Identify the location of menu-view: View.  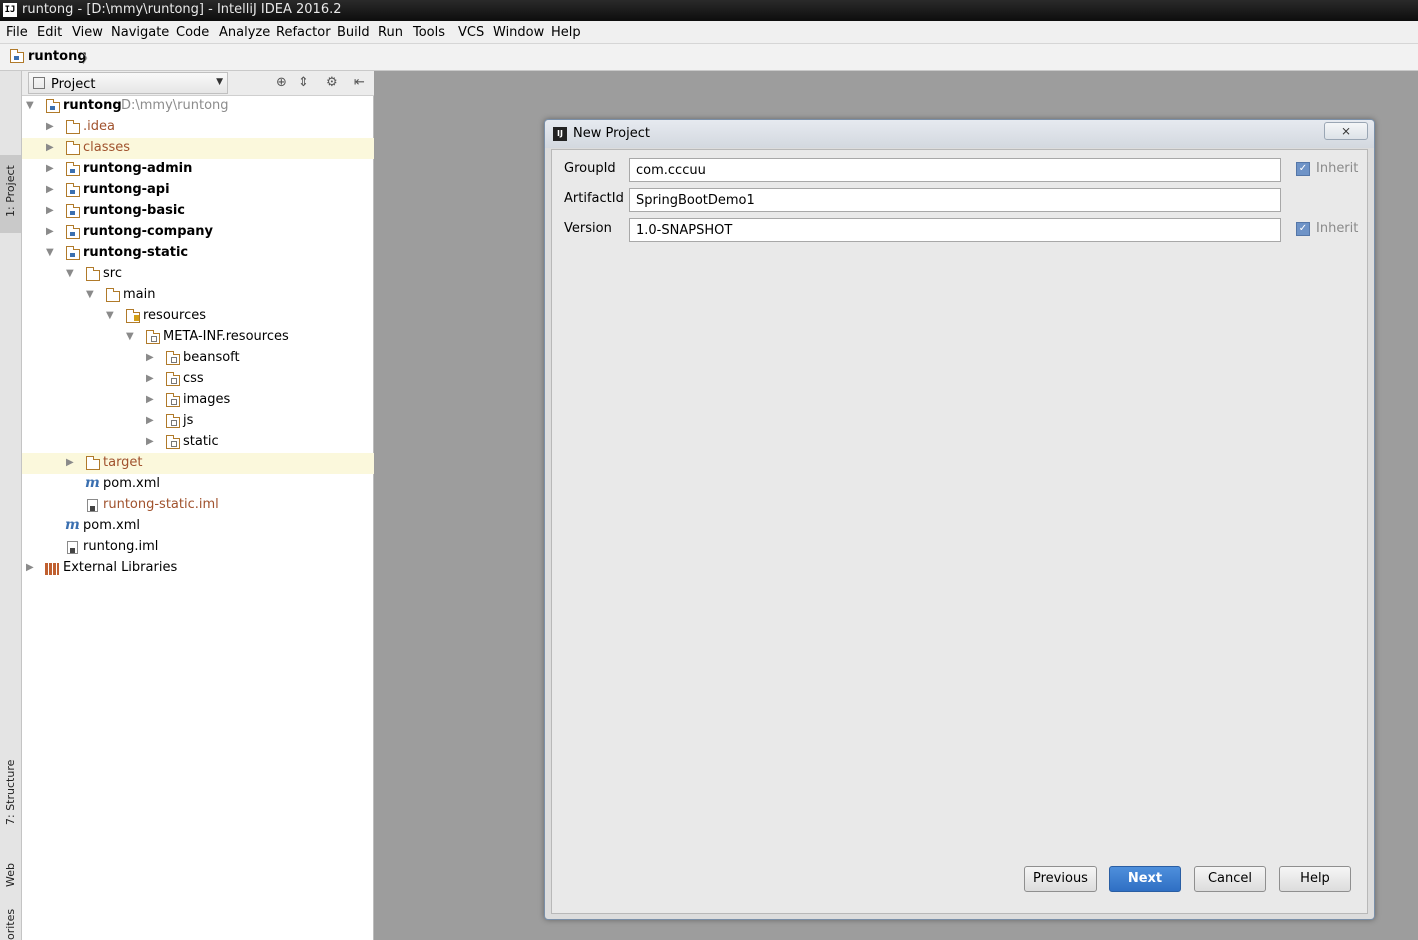
(87, 32).